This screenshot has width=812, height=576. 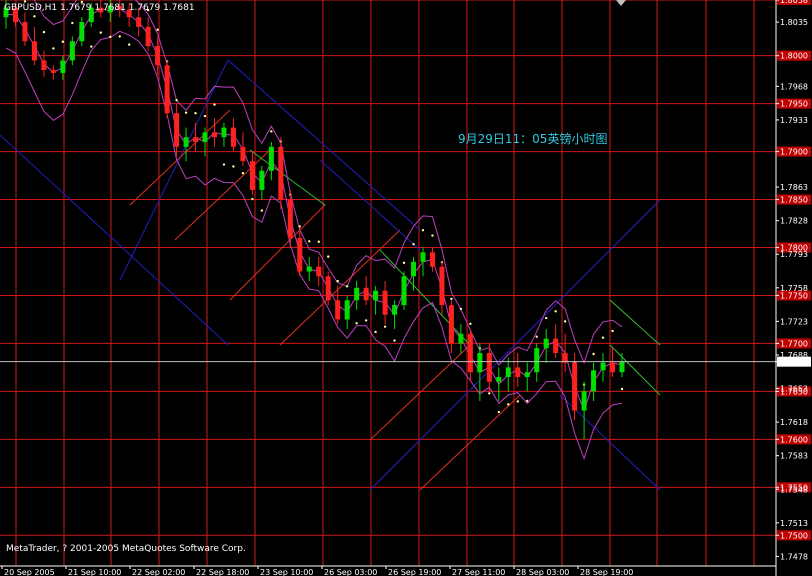 What do you see at coordinates (794, 295) in the screenshot?
I see `price-label-12: 1.7750` at bounding box center [794, 295].